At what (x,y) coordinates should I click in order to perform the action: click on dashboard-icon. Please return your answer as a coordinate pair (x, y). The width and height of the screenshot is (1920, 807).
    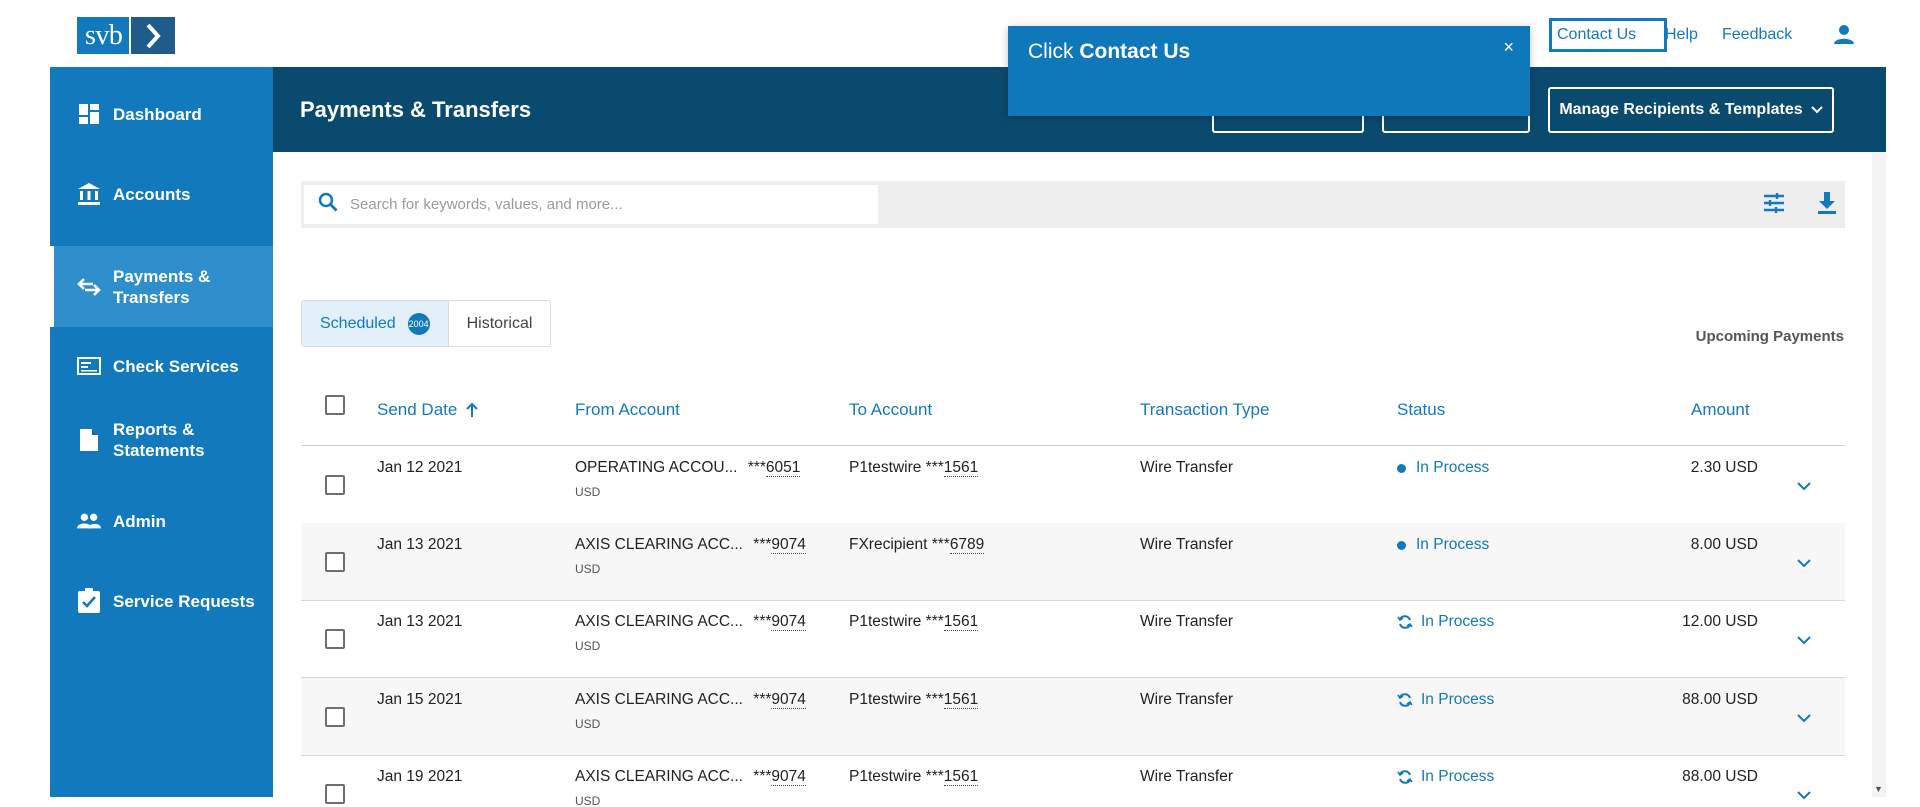
    Looking at the image, I should click on (89, 114).